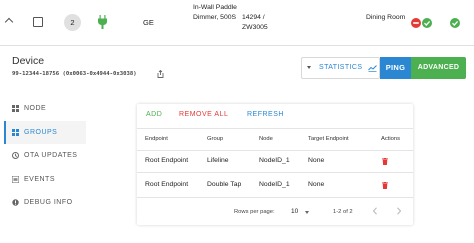 The image size is (474, 243). I want to click on chevron-left-icon, so click(375, 211).